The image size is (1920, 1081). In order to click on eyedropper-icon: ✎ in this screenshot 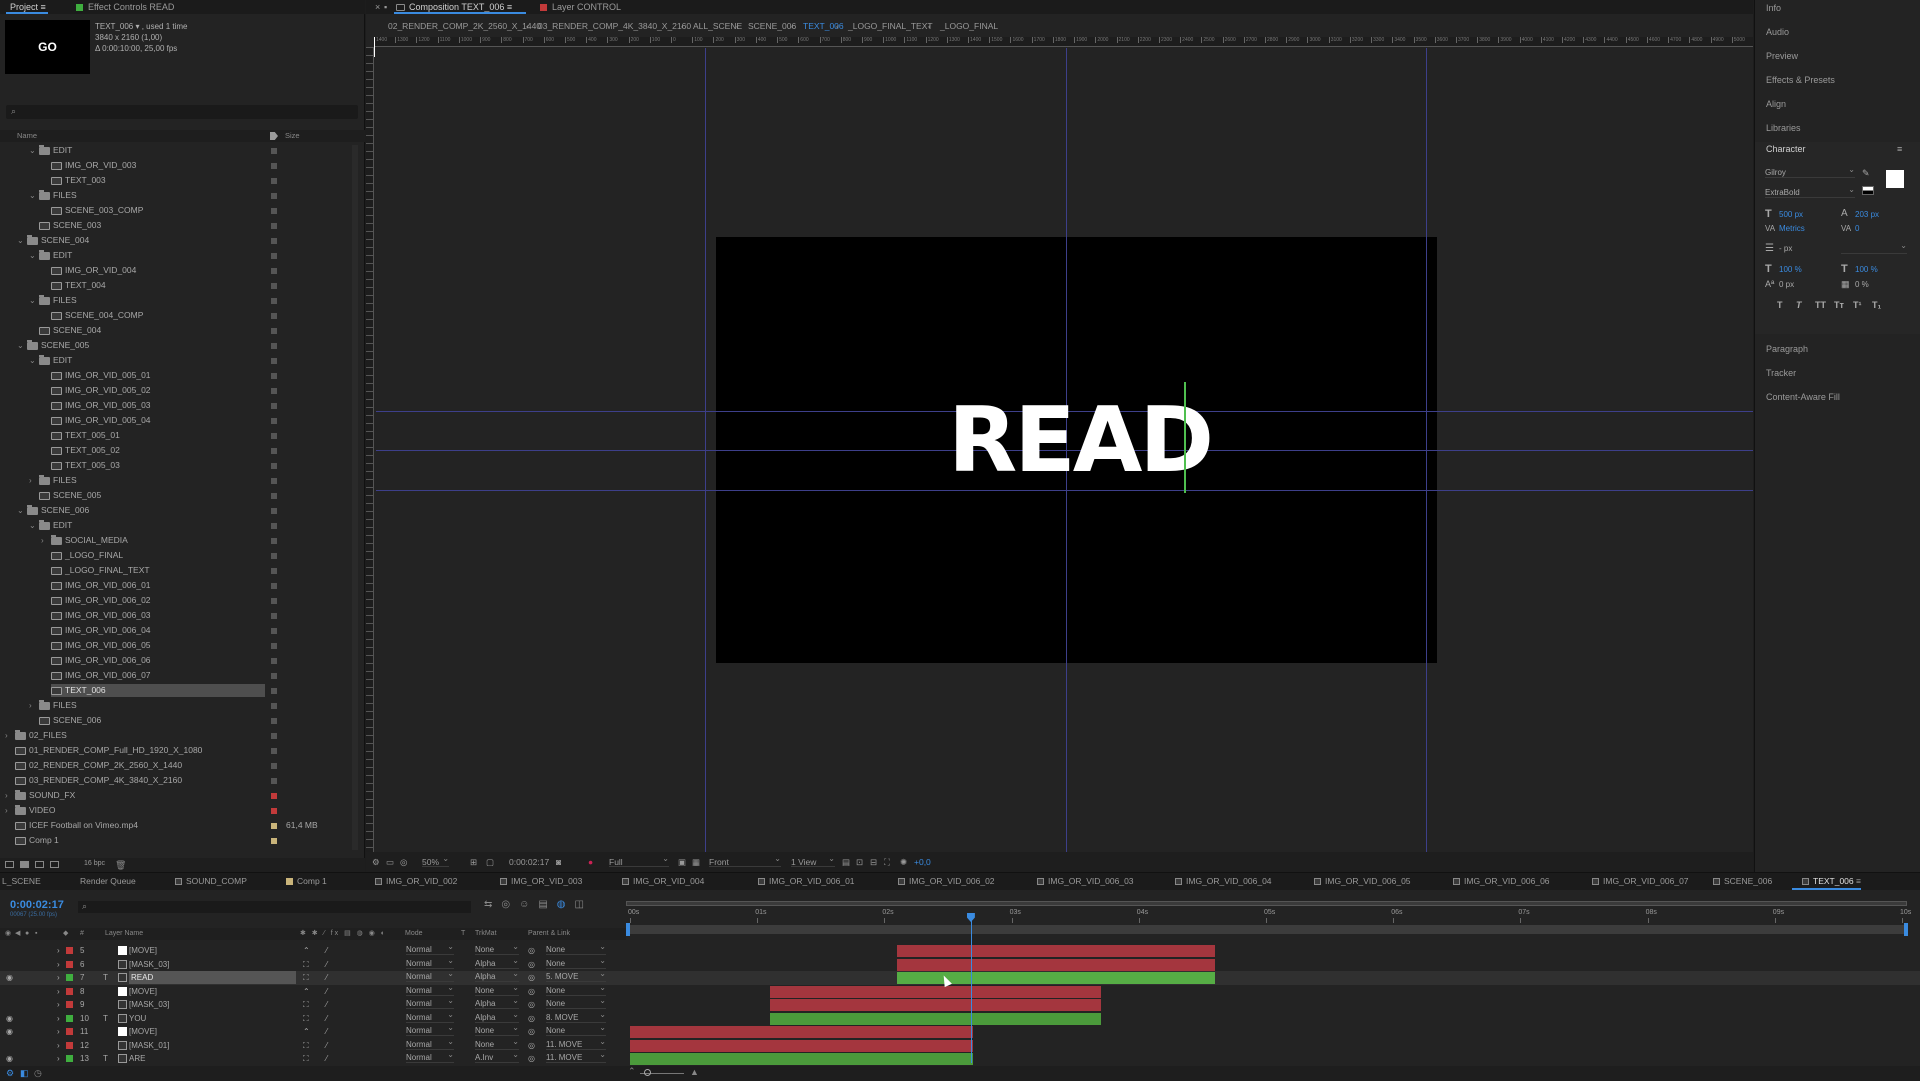, I will do `click(1866, 173)`.